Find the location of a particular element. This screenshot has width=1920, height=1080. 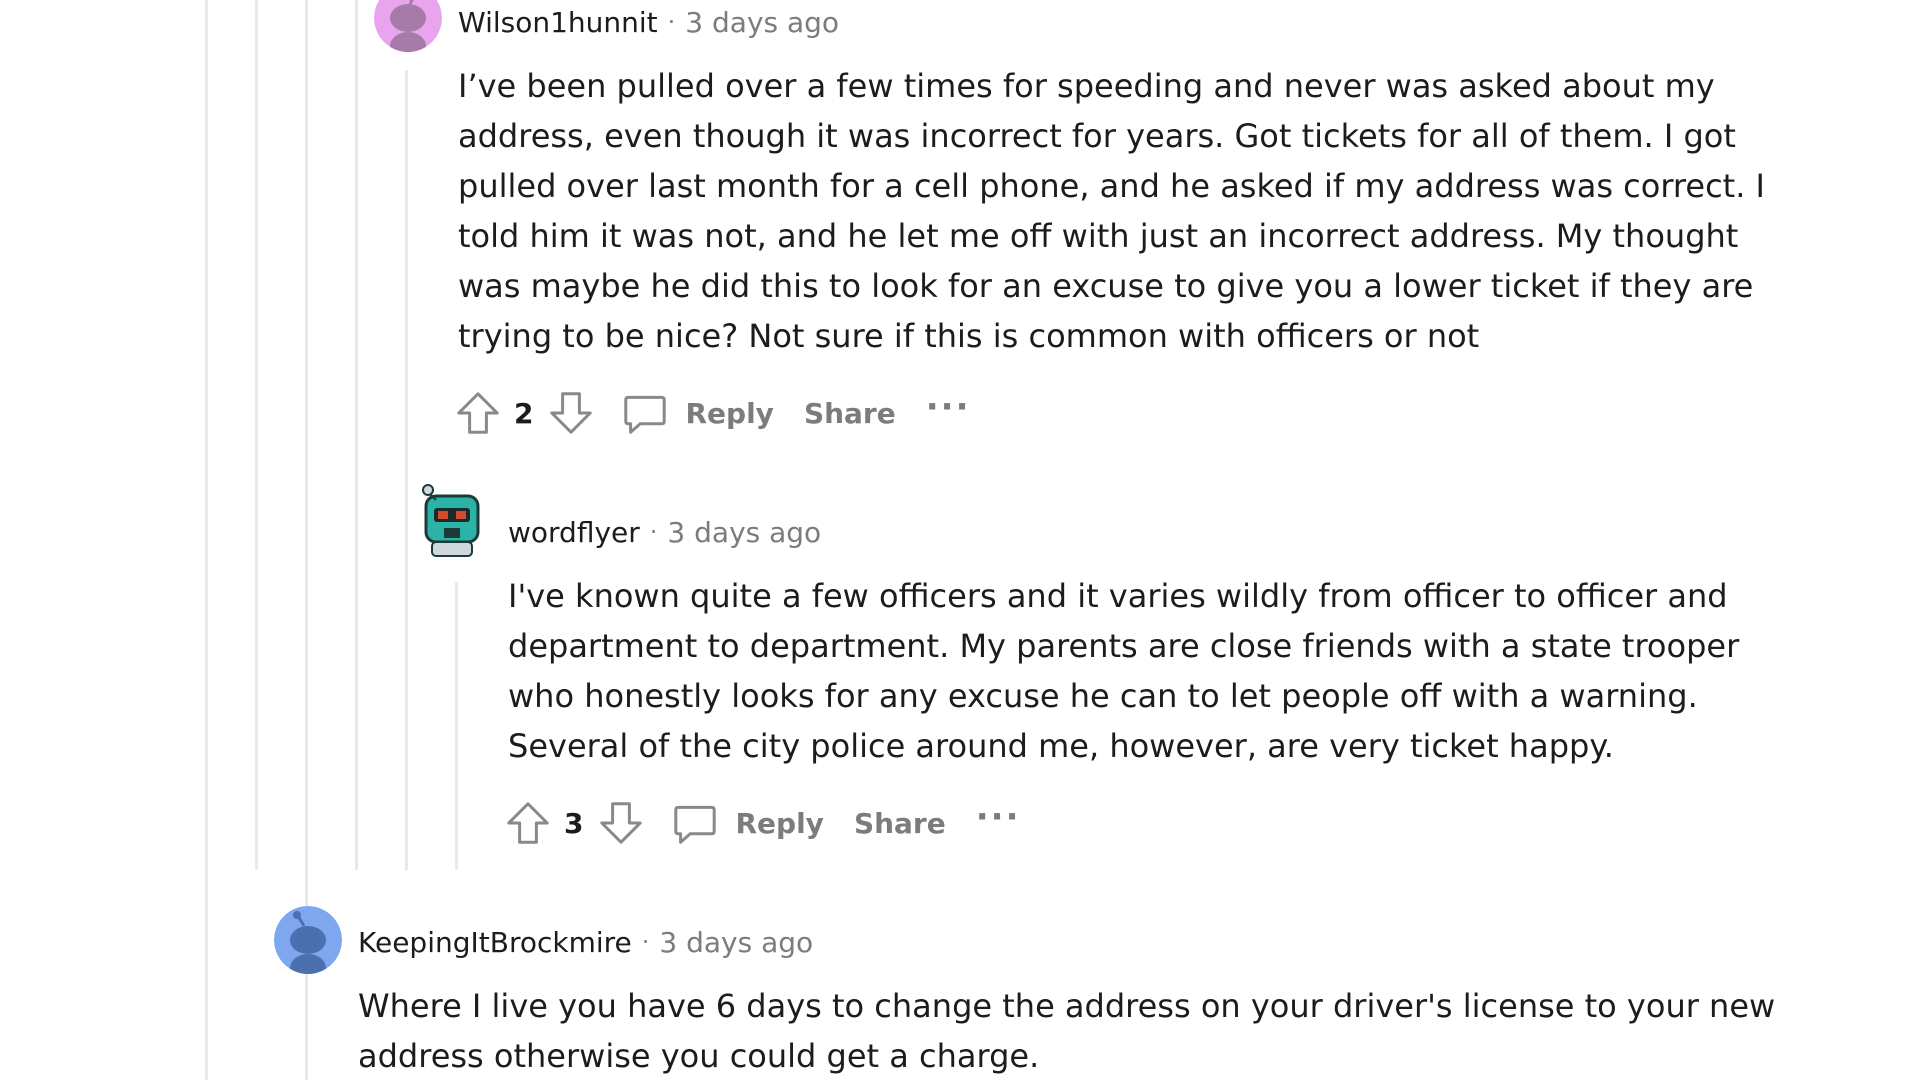

avatar-wordflyer is located at coordinates (452, 517).